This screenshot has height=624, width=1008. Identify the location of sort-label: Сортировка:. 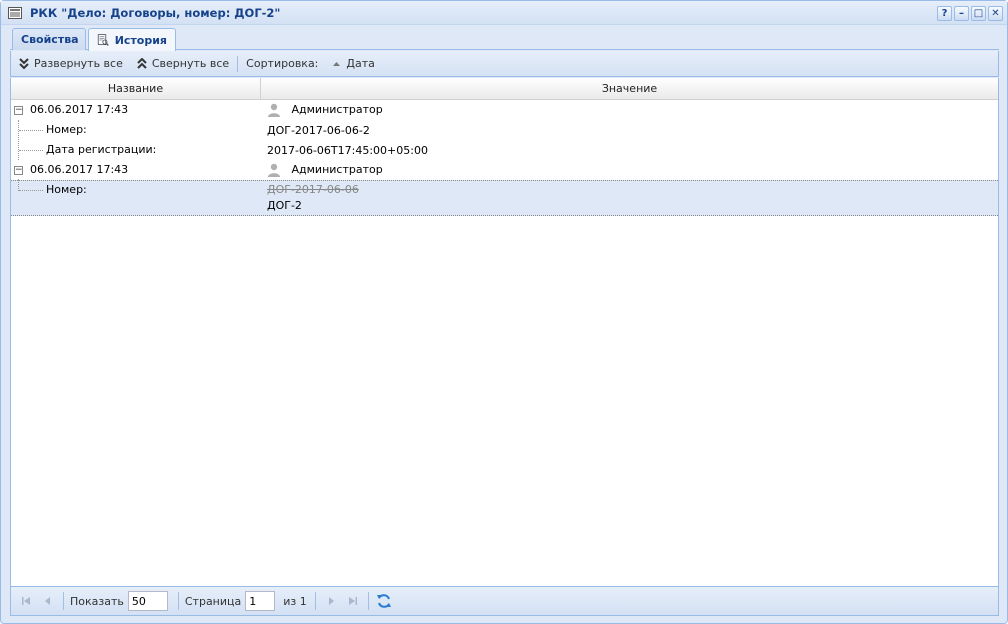
(282, 63).